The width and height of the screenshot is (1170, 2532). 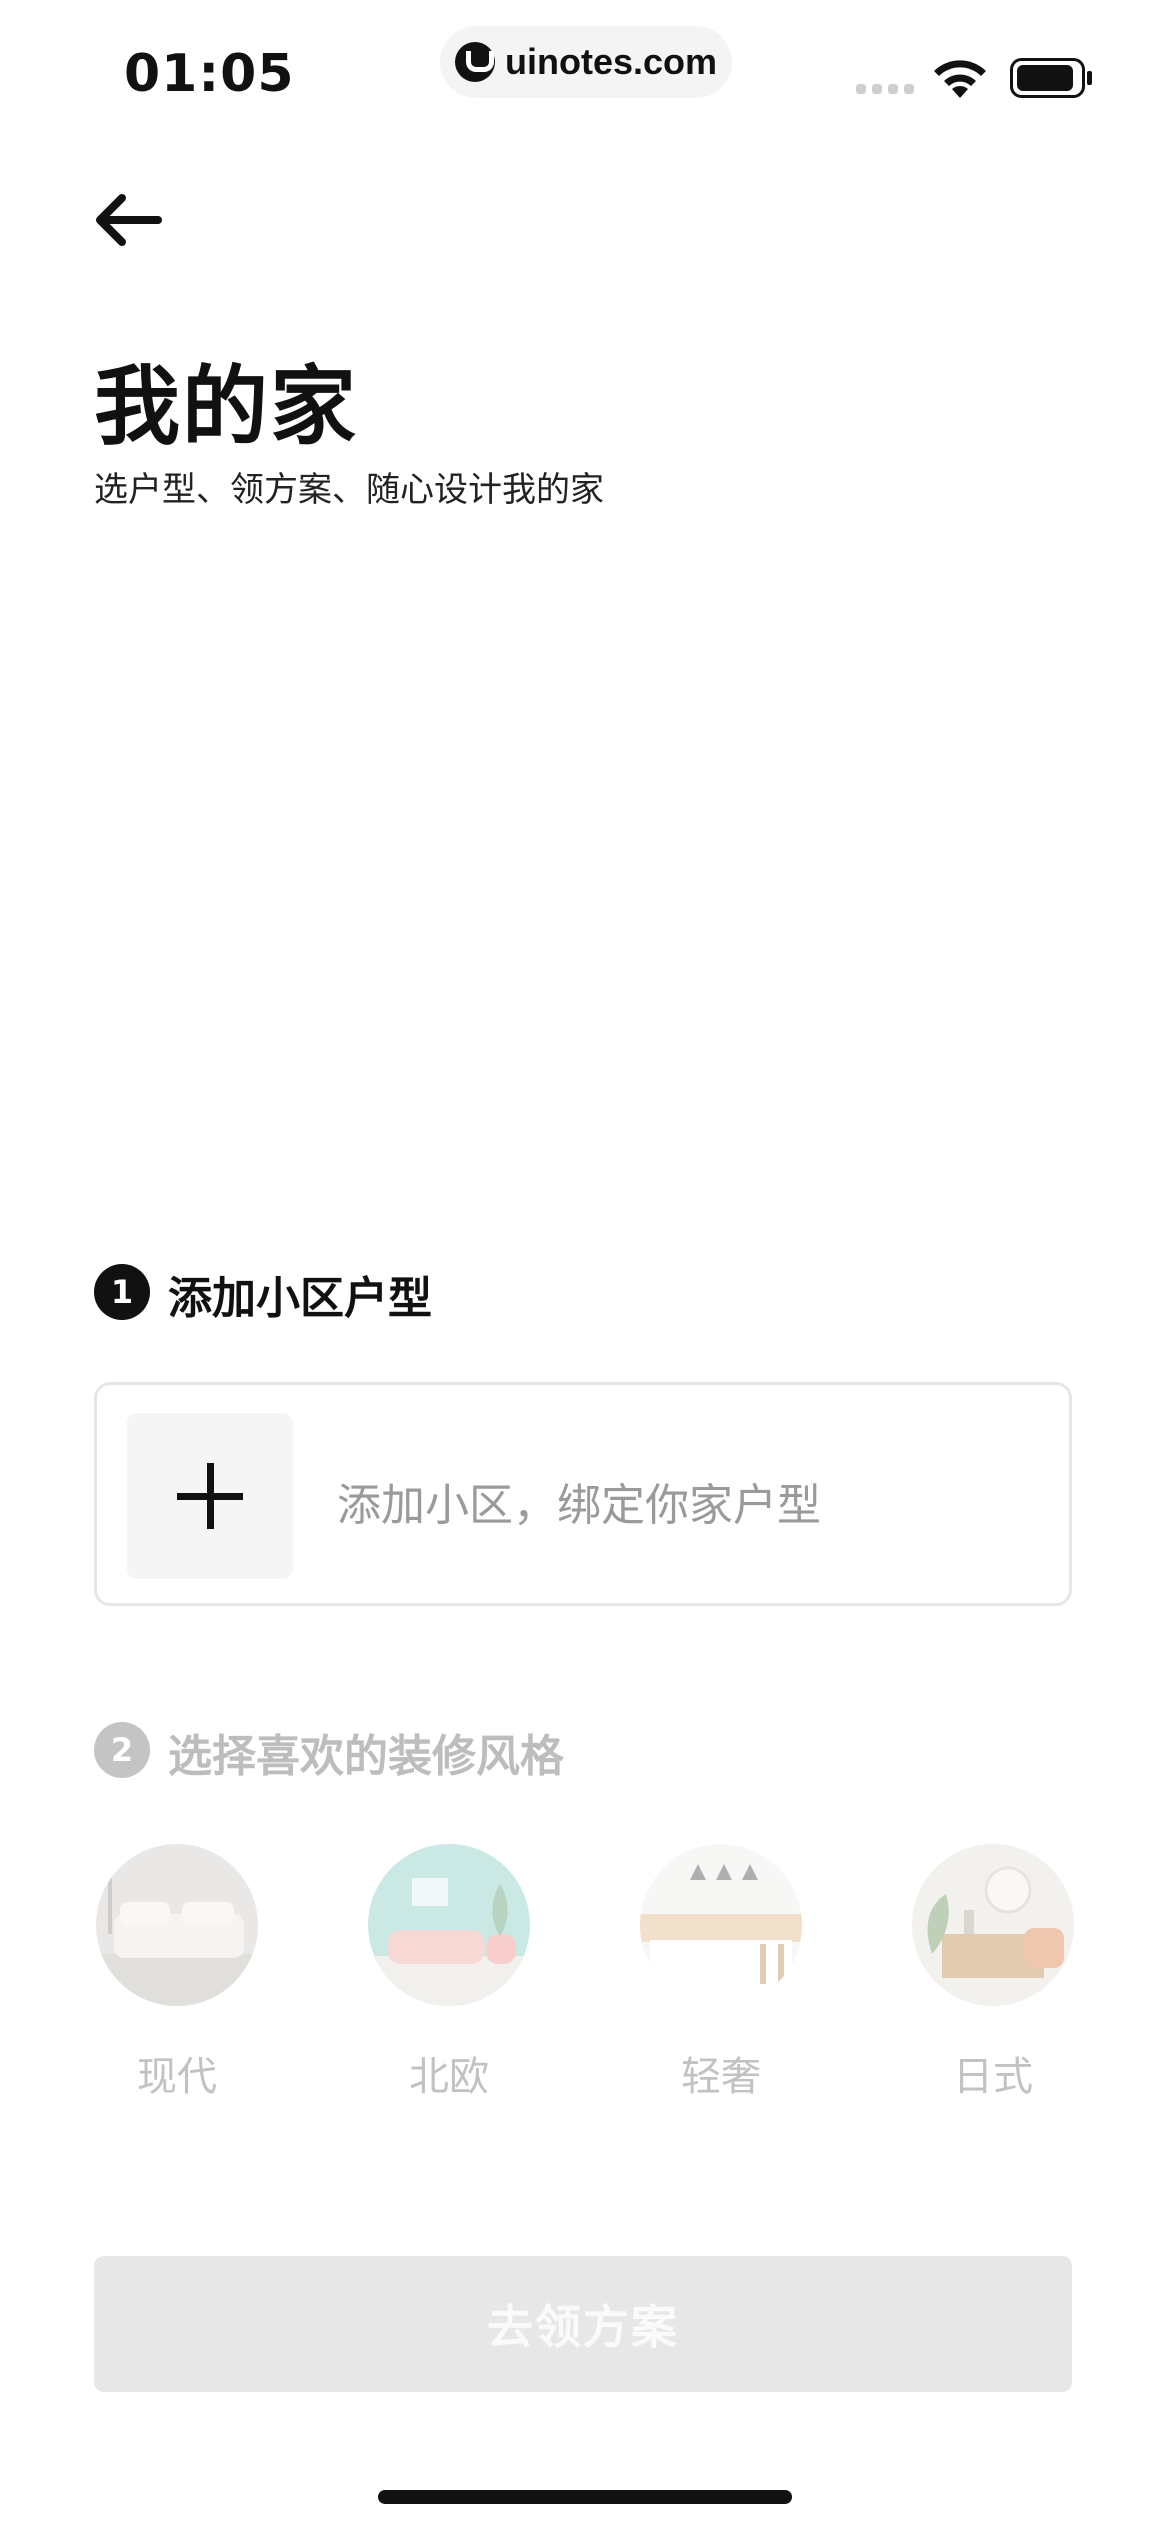 What do you see at coordinates (960, 79) in the screenshot?
I see `wifi-icon` at bounding box center [960, 79].